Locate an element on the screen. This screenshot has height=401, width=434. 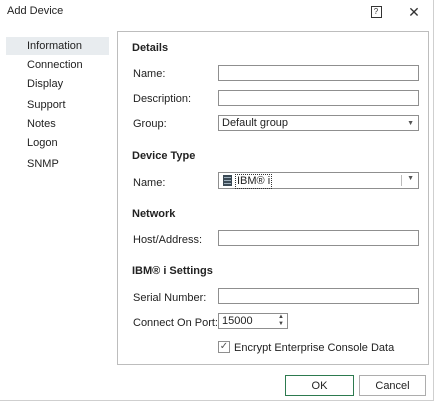
help-icon: ? is located at coordinates (376, 12).